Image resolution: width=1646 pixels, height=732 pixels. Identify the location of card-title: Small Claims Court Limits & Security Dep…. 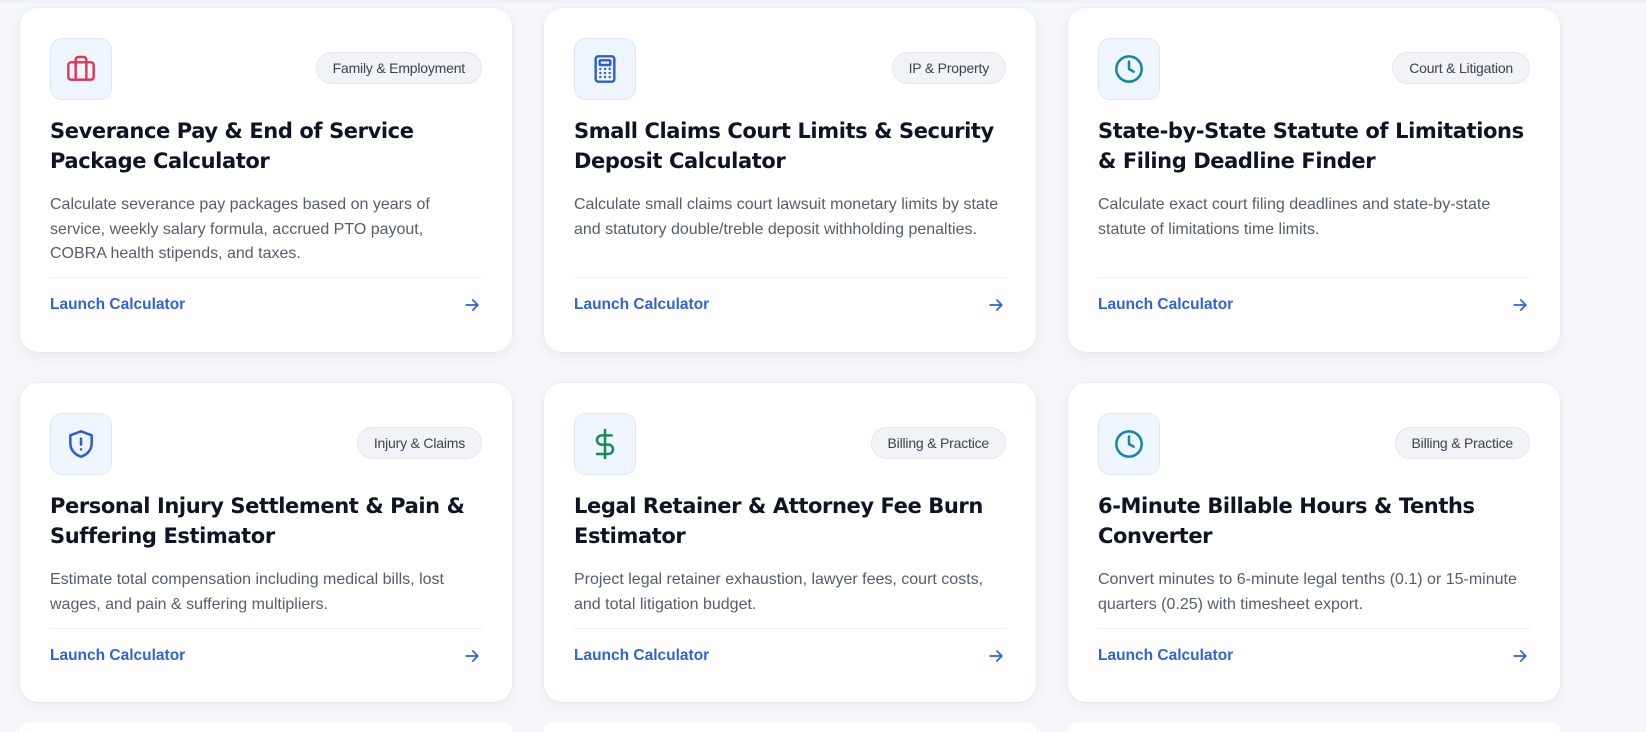
(784, 146).